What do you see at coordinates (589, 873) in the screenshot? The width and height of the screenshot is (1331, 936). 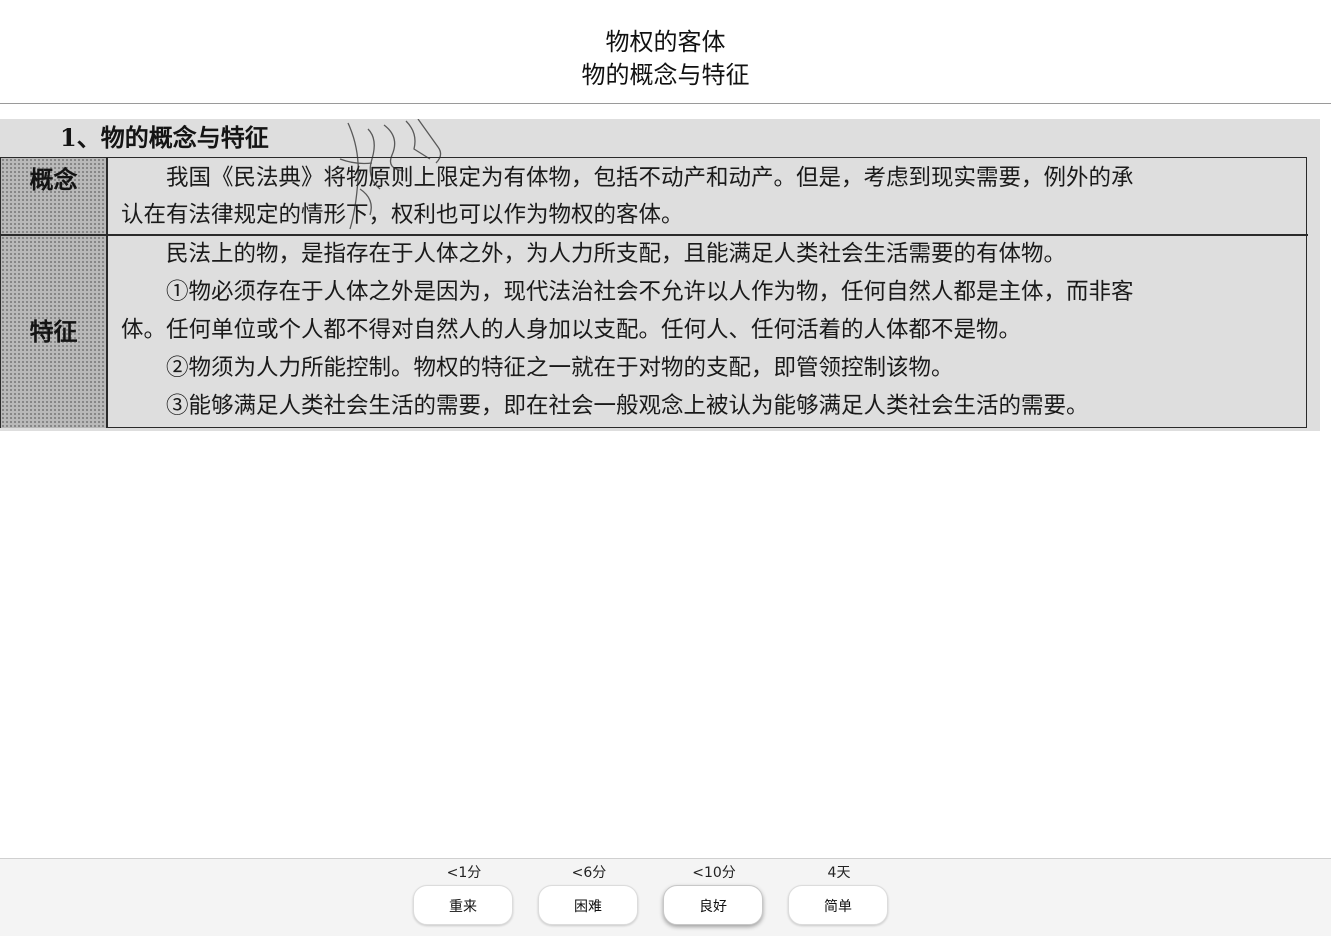 I see `hard-interval: <6分` at bounding box center [589, 873].